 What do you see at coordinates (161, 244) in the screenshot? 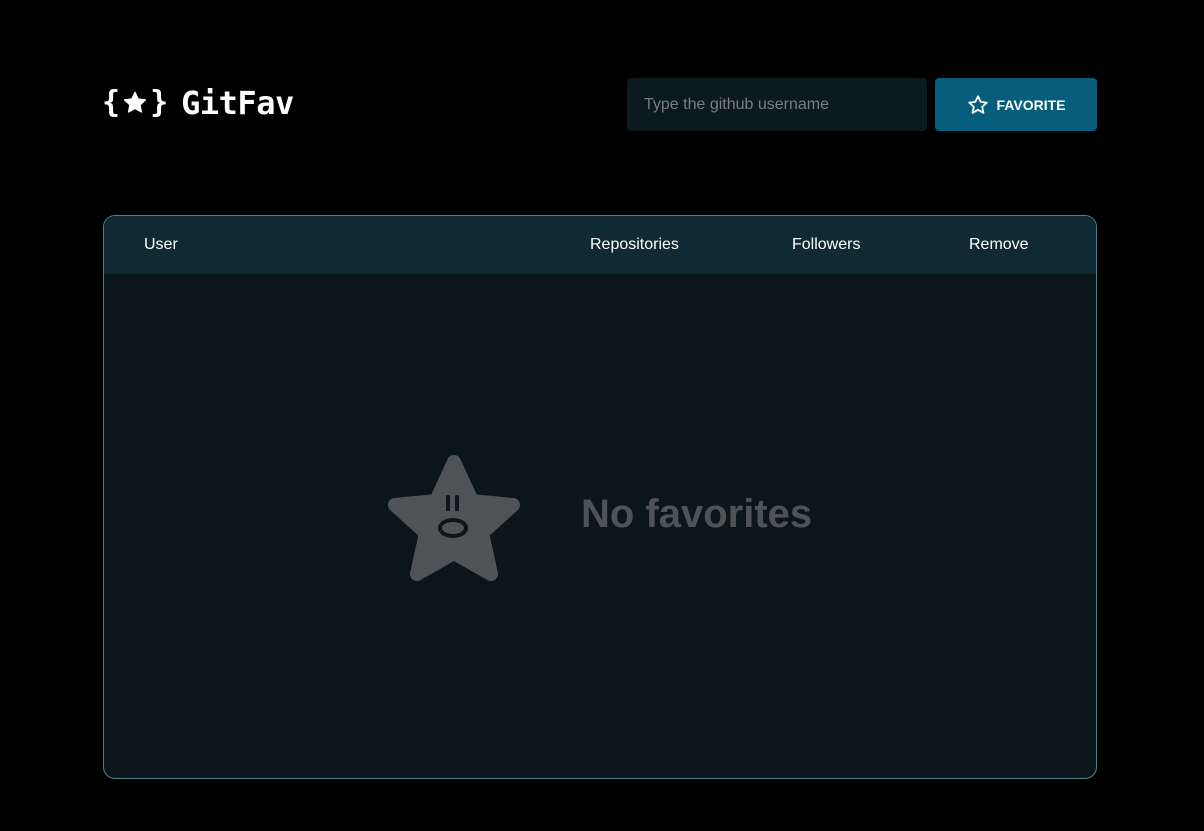
I see `column-header-user: User` at bounding box center [161, 244].